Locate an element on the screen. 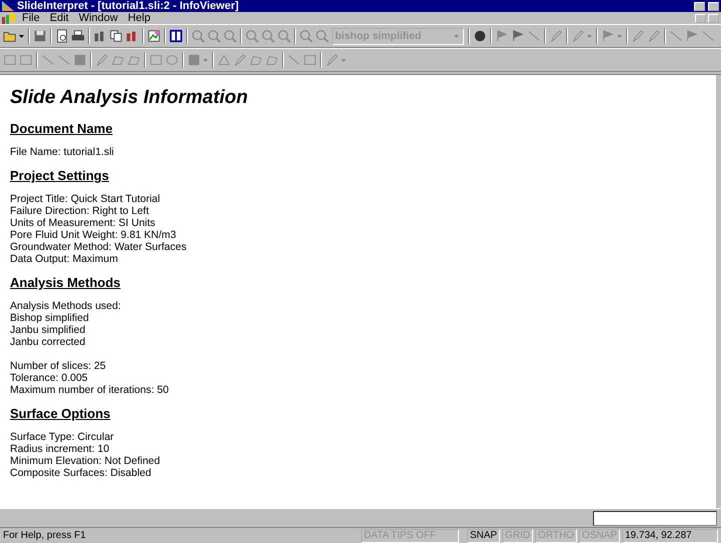  info-line: Minimum Elevation: Not Defined is located at coordinates (85, 461).